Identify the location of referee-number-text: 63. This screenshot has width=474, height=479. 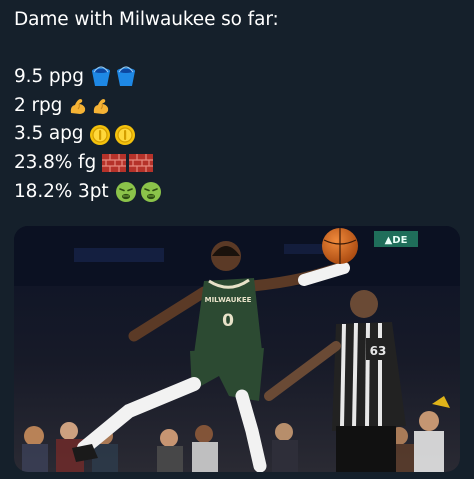
(378, 351).